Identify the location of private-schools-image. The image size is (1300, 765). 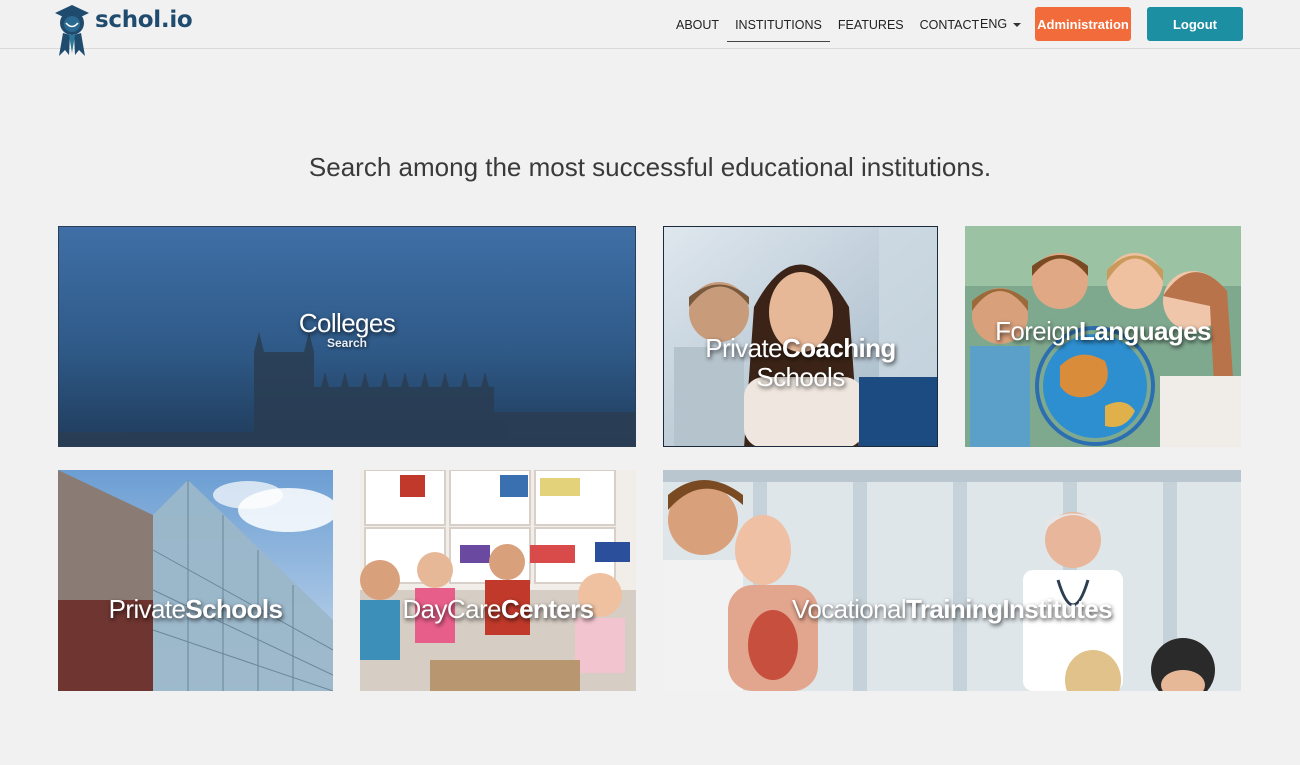
(195, 580).